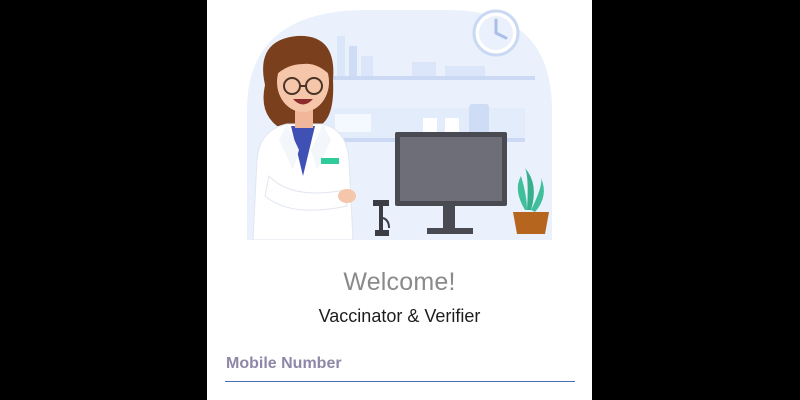 The height and width of the screenshot is (400, 800). What do you see at coordinates (399, 282) in the screenshot?
I see `welcome-title: Welcome!` at bounding box center [399, 282].